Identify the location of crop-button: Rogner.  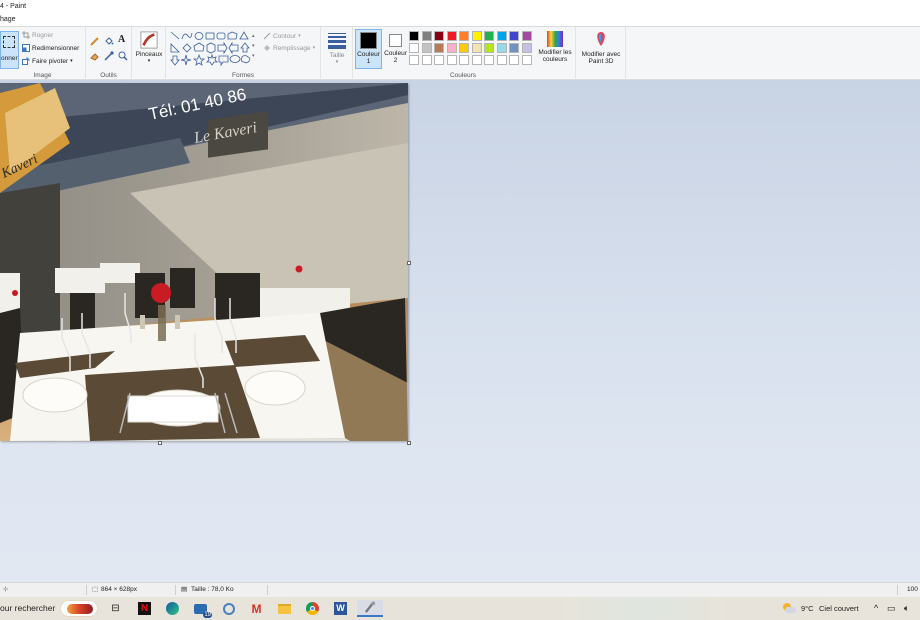
(37, 35).